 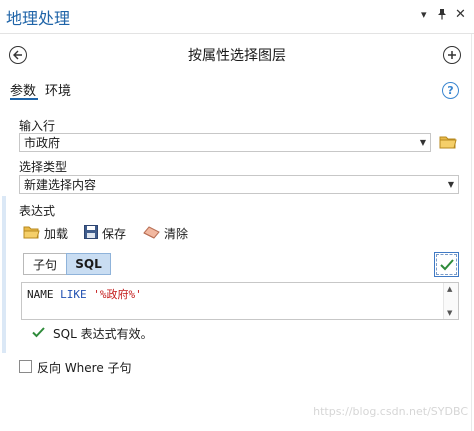 I want to click on folder-open-icon, so click(x=31, y=233).